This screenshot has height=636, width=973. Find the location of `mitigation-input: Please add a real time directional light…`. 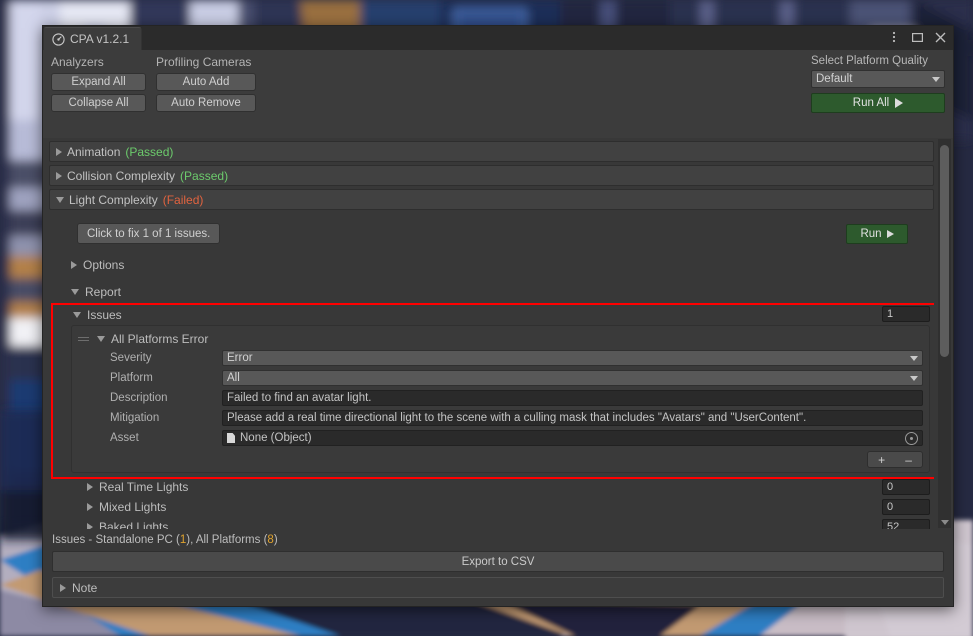

mitigation-input: Please add a real time directional light… is located at coordinates (572, 418).